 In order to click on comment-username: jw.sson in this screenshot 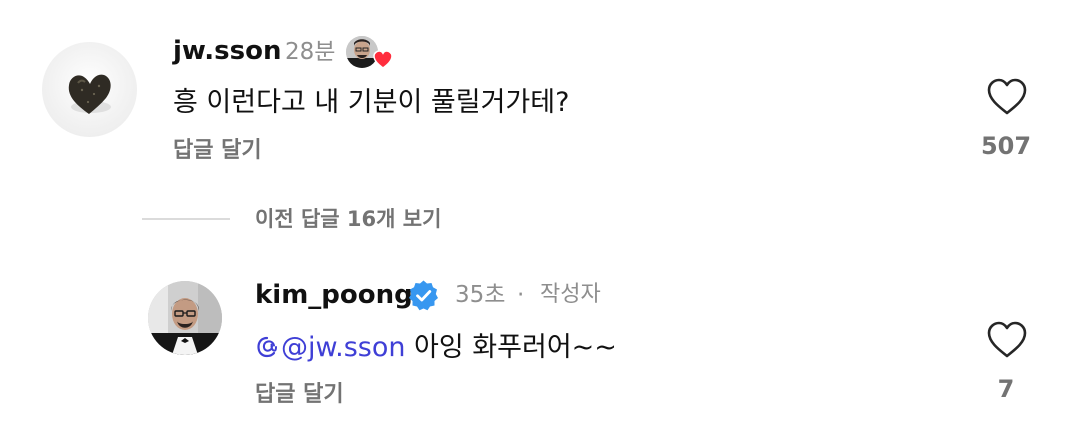, I will do `click(227, 51)`.